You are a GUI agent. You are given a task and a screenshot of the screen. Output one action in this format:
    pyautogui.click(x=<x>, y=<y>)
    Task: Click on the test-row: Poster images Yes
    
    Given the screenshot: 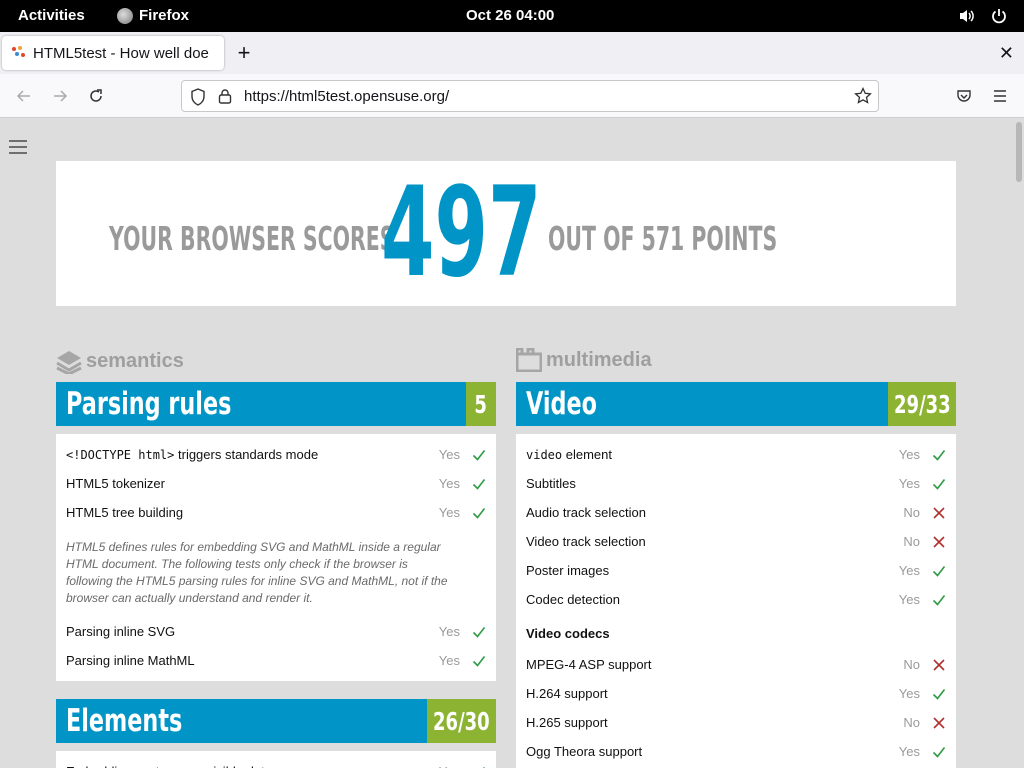 What is the action you would take?
    pyautogui.click(x=736, y=570)
    